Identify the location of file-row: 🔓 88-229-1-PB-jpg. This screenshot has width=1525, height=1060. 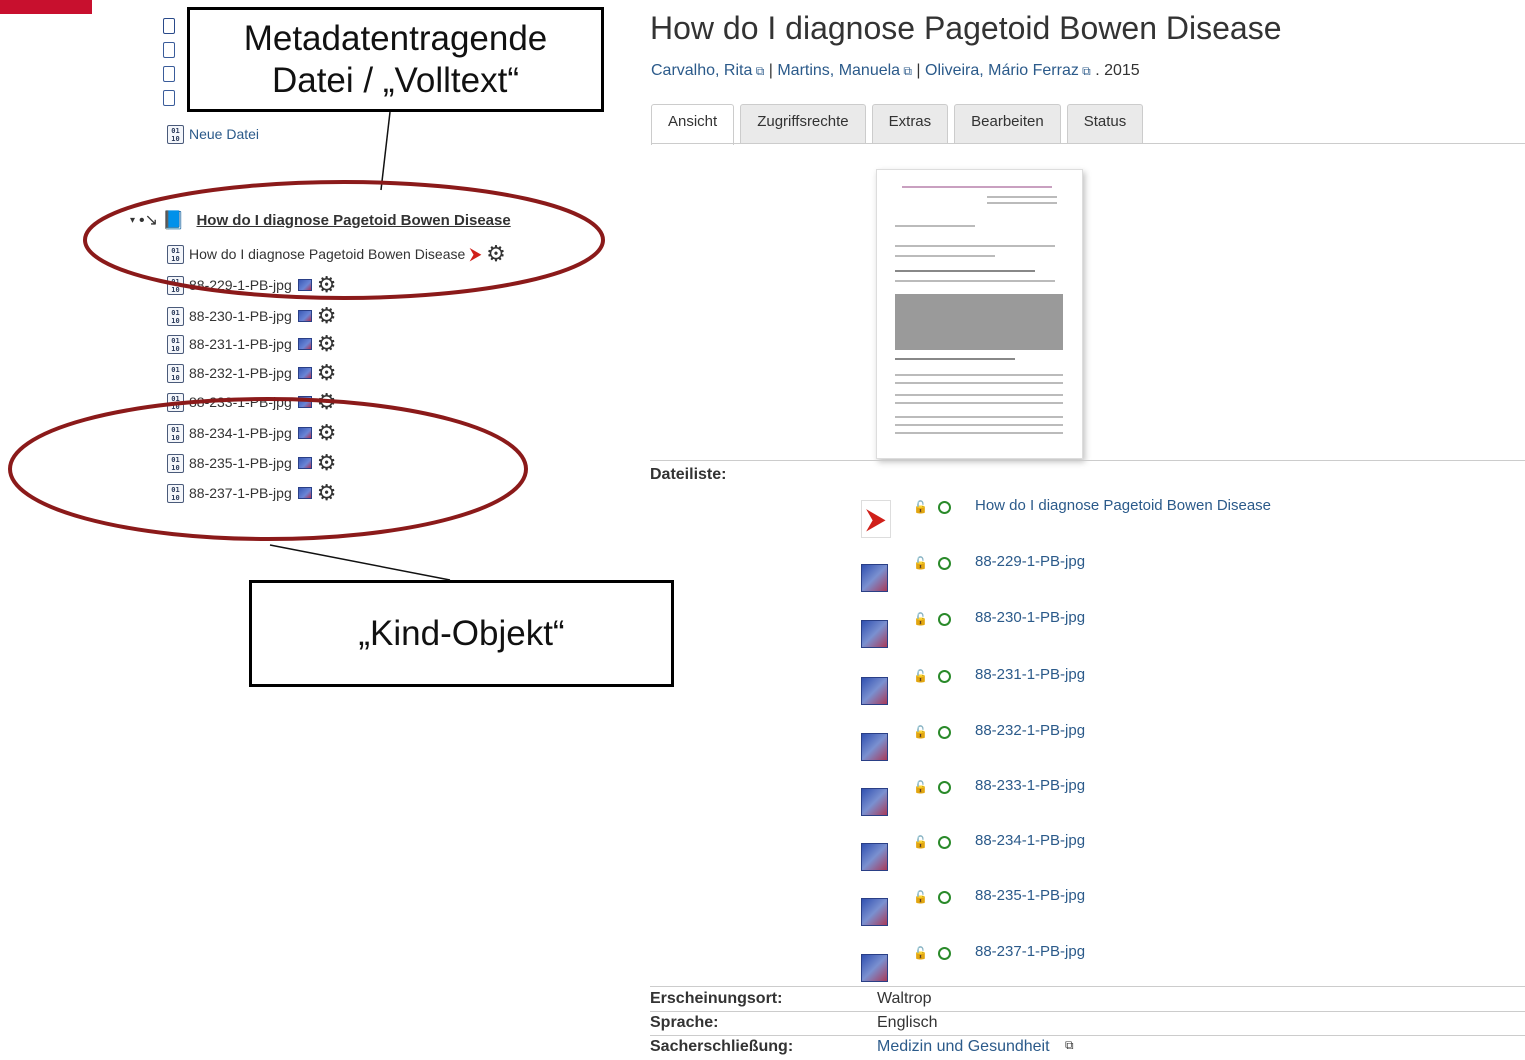
(1161, 574).